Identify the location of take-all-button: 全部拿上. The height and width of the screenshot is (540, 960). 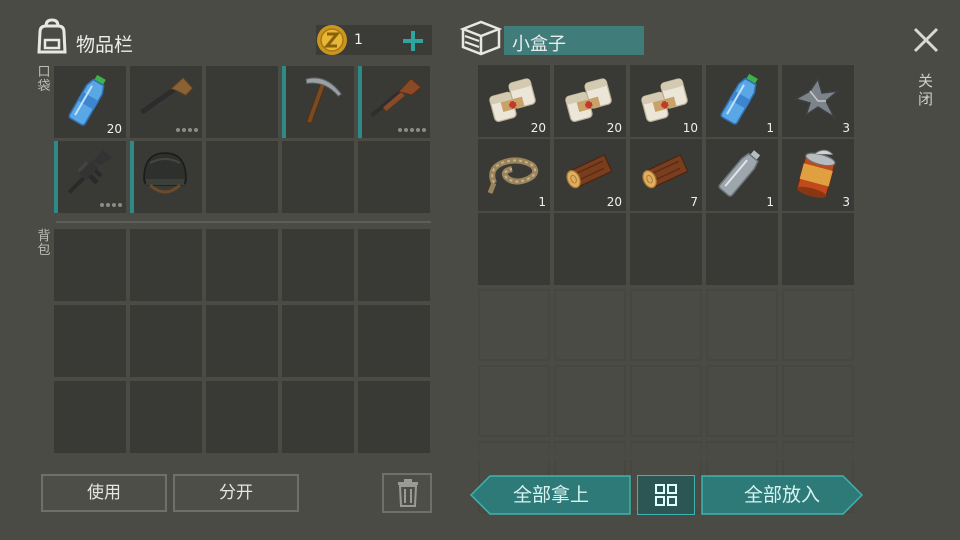
(551, 495).